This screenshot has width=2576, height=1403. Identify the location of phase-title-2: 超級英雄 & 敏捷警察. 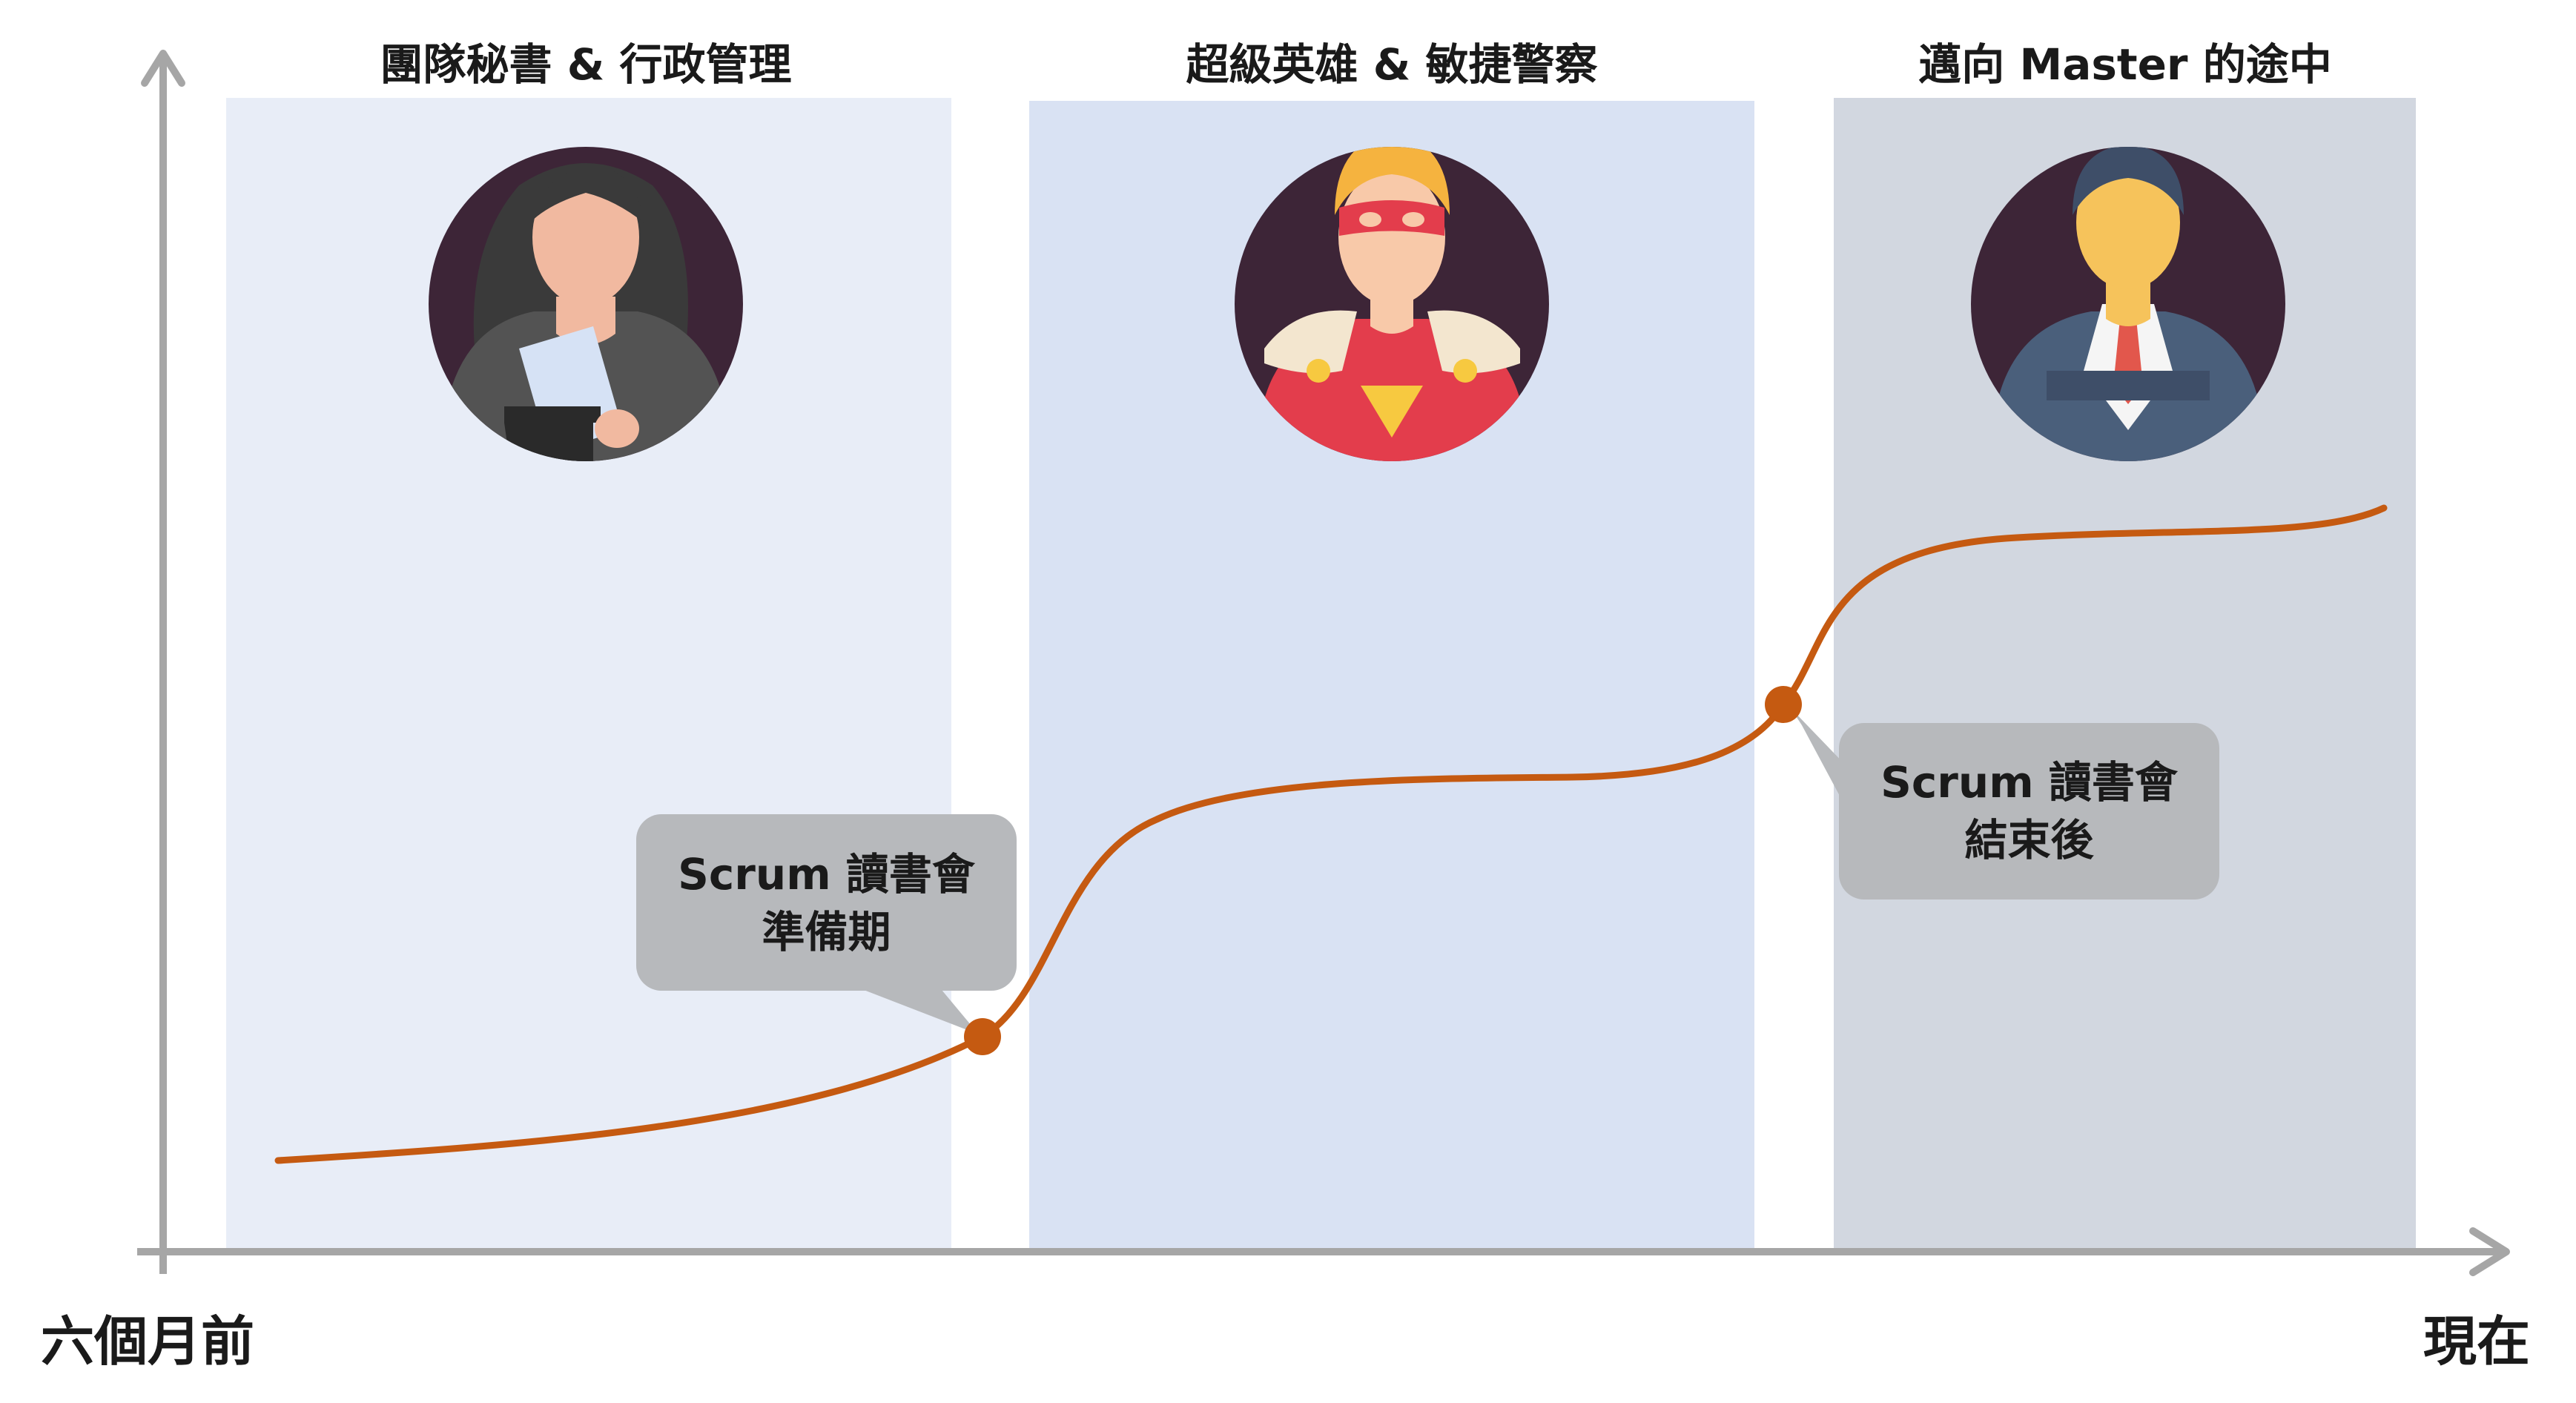
(1392, 64).